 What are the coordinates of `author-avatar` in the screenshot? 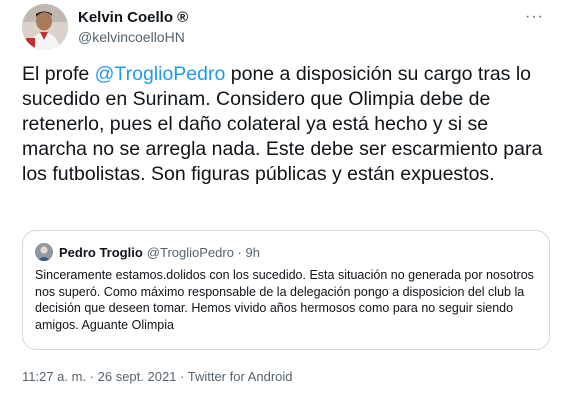 It's located at (45, 27).